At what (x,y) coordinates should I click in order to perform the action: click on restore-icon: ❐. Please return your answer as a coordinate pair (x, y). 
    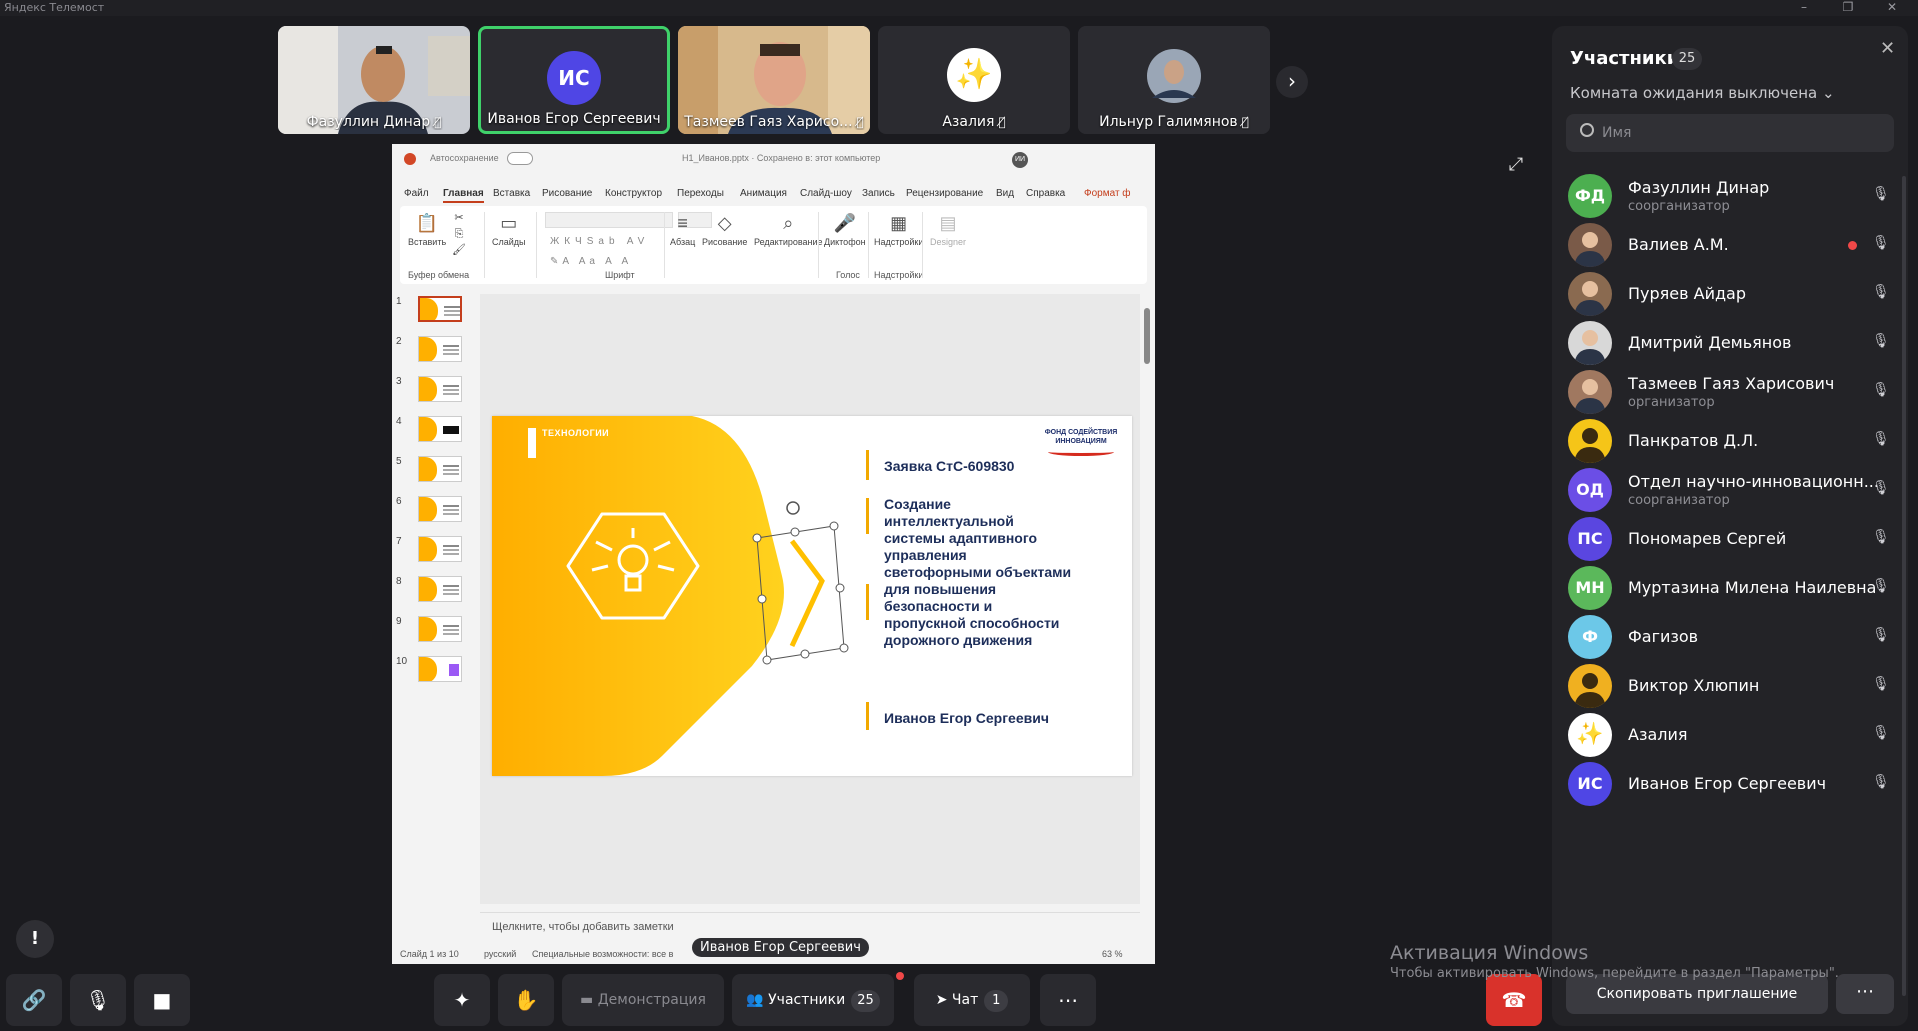
    Looking at the image, I should click on (1848, 8).